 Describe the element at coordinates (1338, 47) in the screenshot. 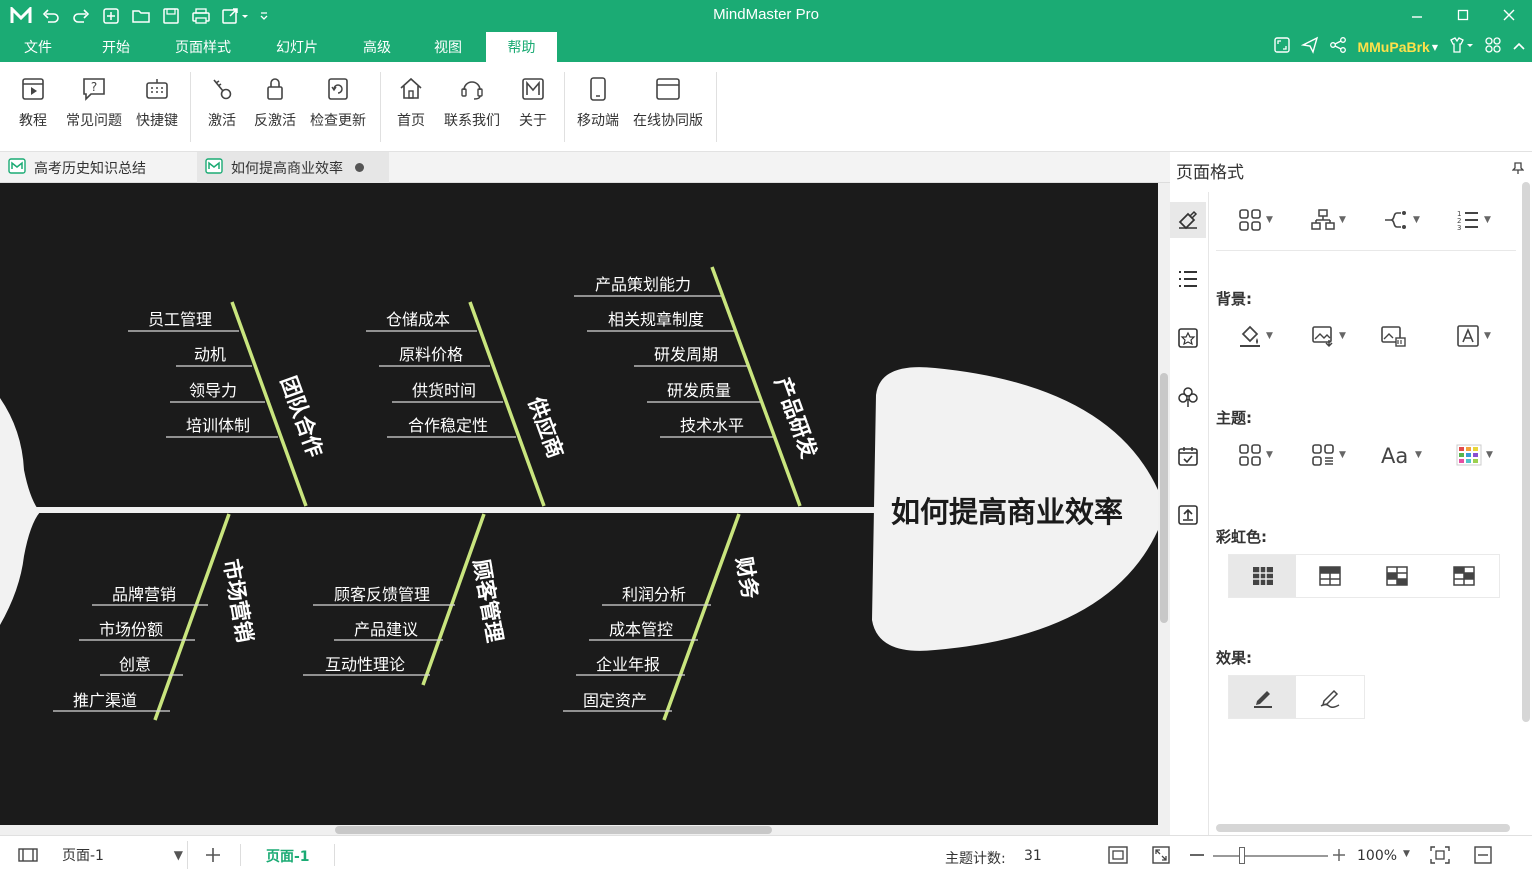

I see `share-icon` at that location.